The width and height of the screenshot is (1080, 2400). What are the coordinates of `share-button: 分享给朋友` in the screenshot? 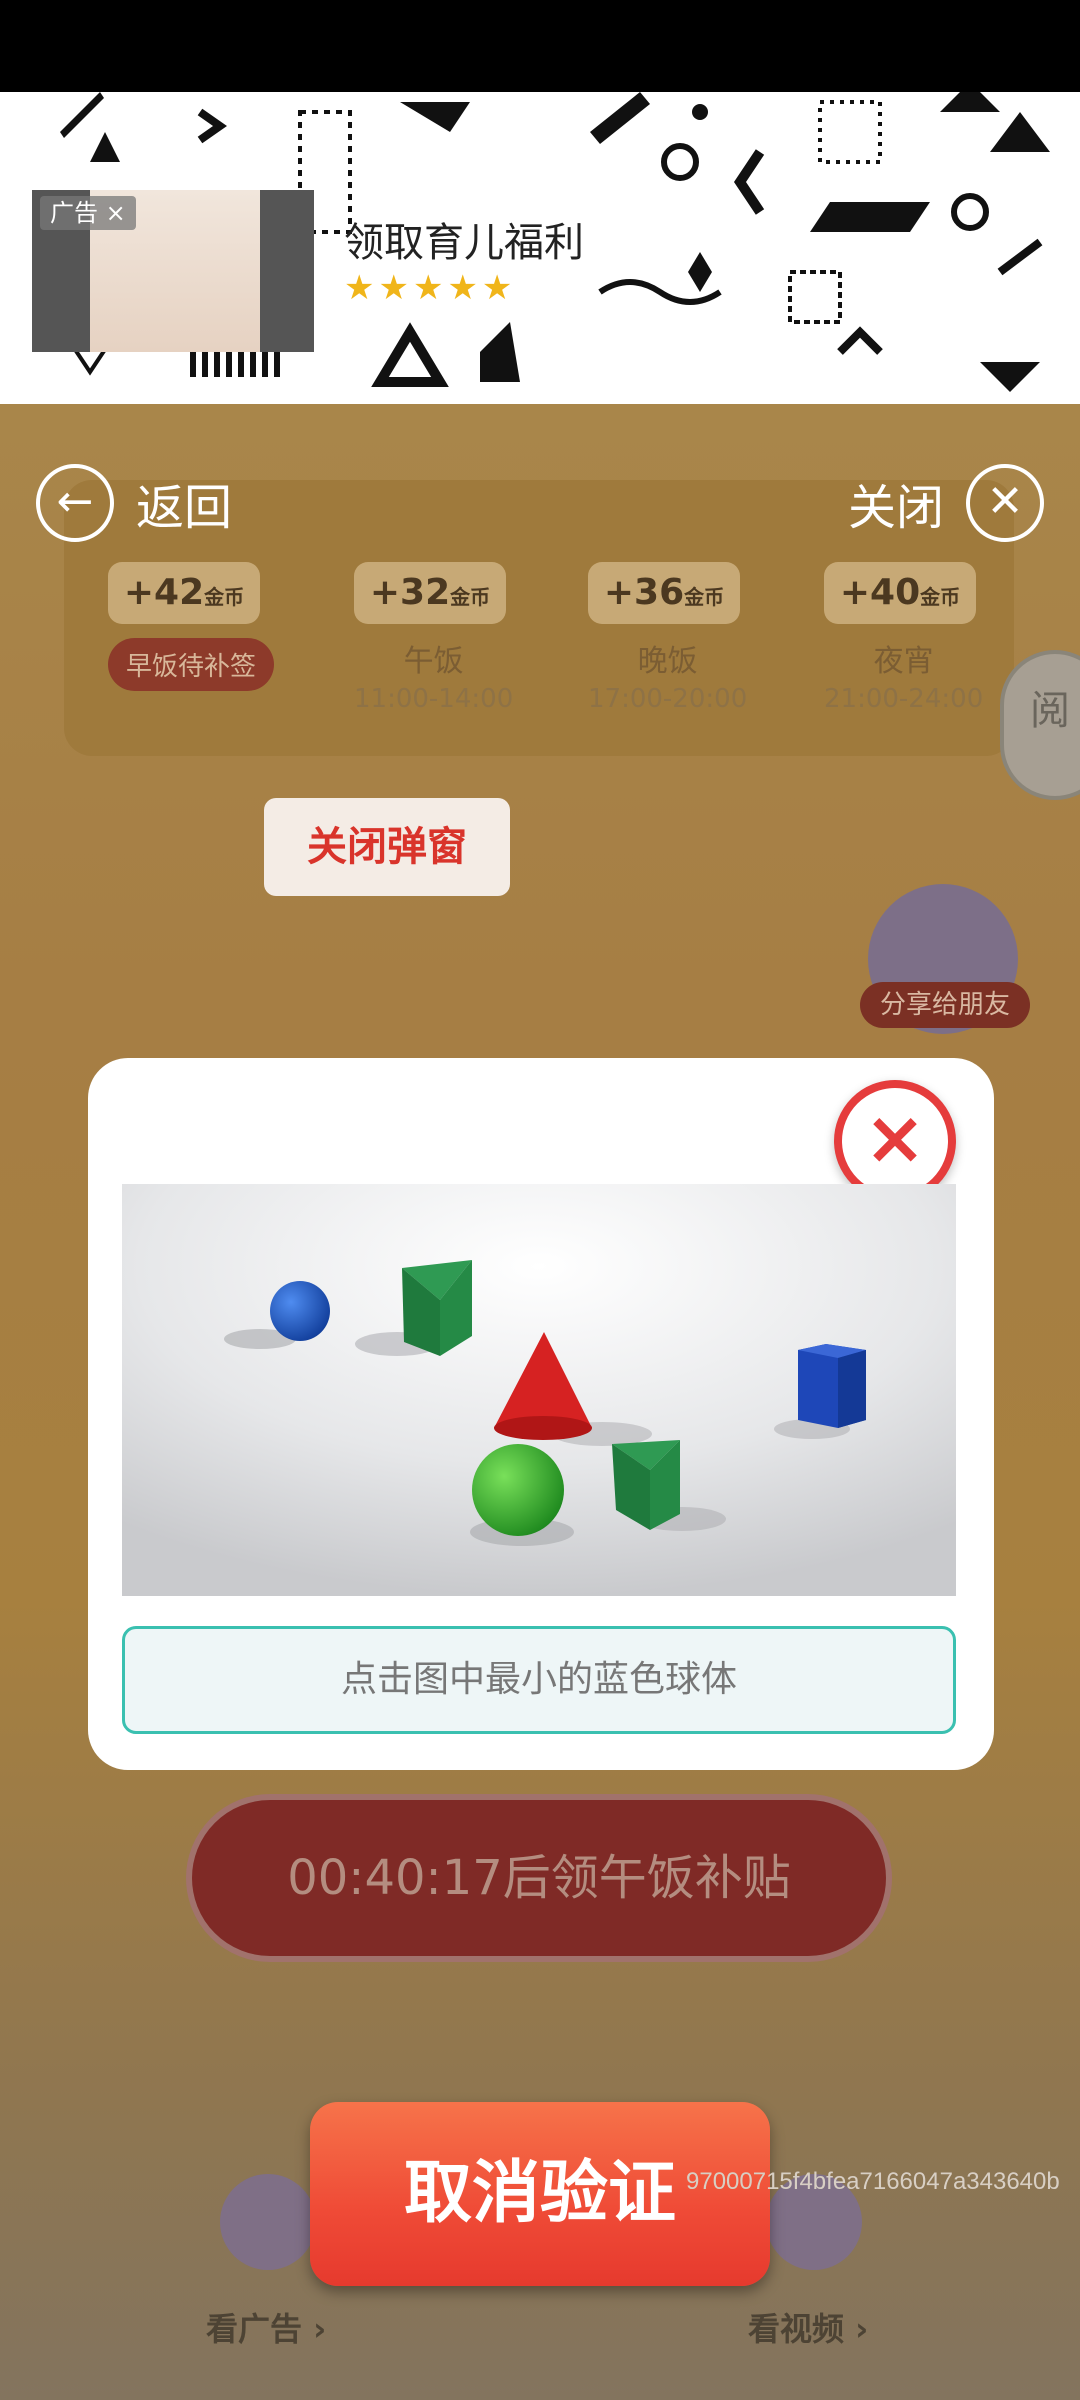 It's located at (945, 1005).